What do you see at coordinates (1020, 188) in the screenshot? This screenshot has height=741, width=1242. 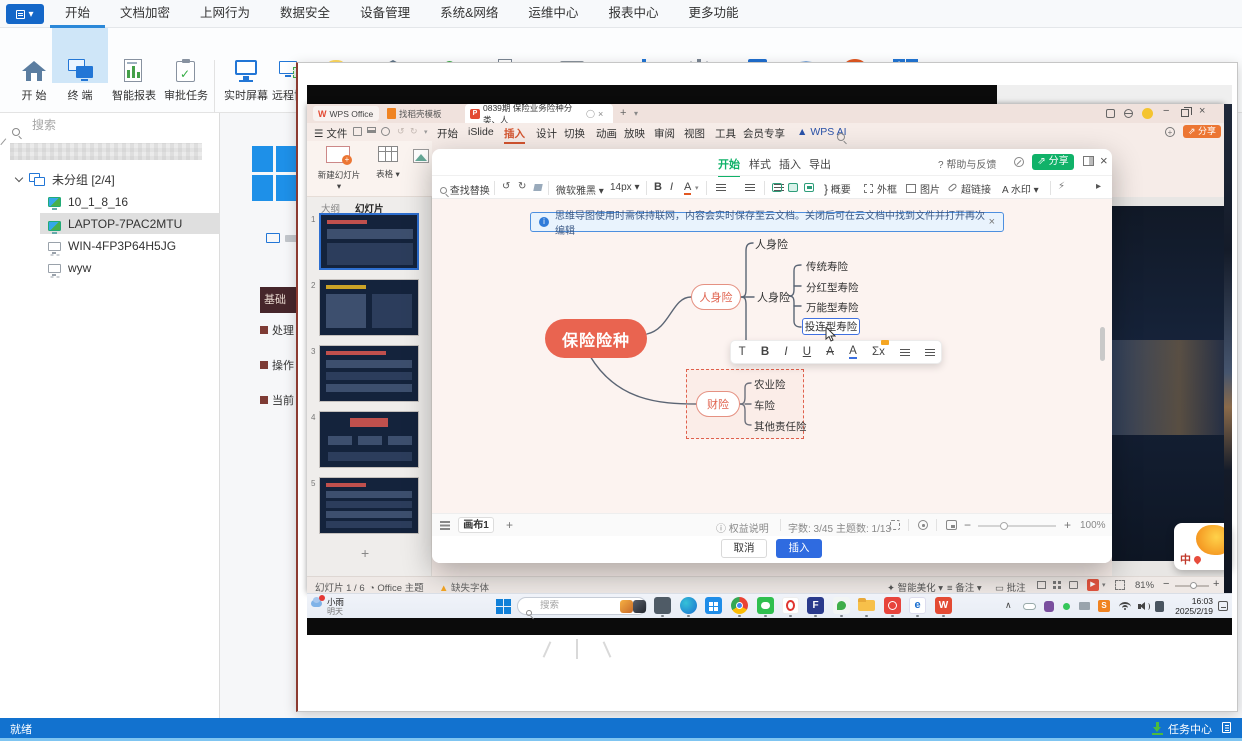 I see `watermark-button: A 水印 ▾` at bounding box center [1020, 188].